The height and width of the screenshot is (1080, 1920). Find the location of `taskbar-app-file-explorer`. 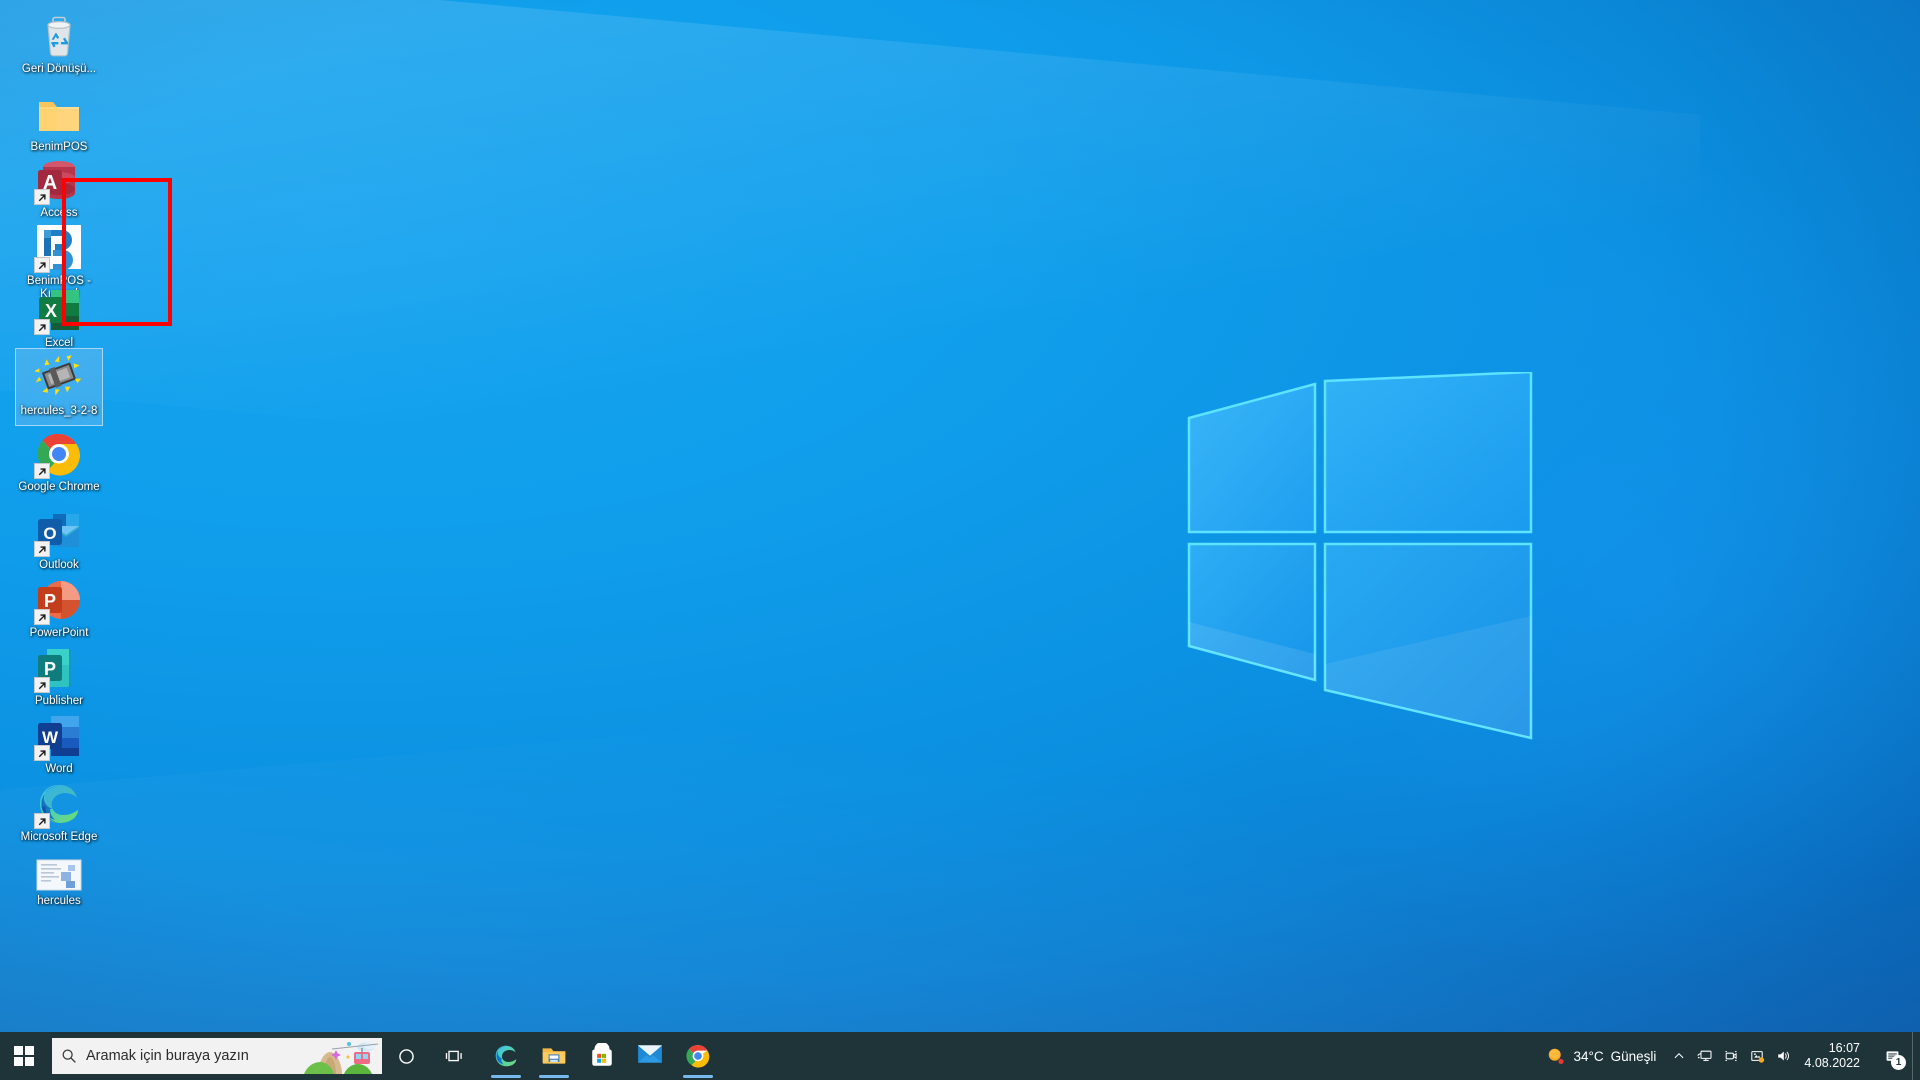

taskbar-app-file-explorer is located at coordinates (554, 1056).